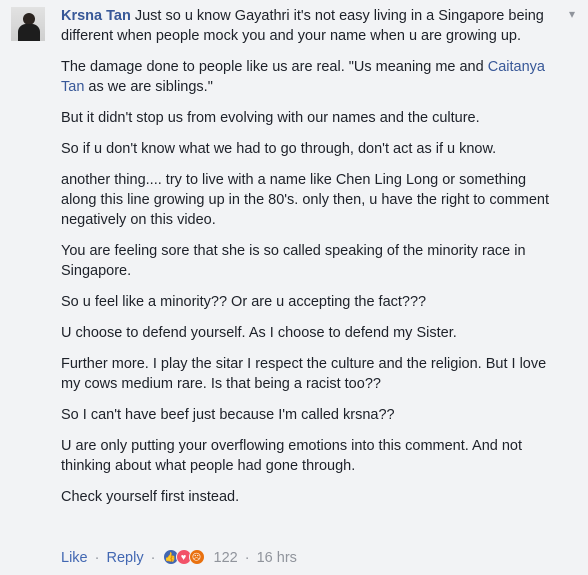 The image size is (588, 575). Describe the element at coordinates (29, 32) in the screenshot. I see `avatar-body` at that location.